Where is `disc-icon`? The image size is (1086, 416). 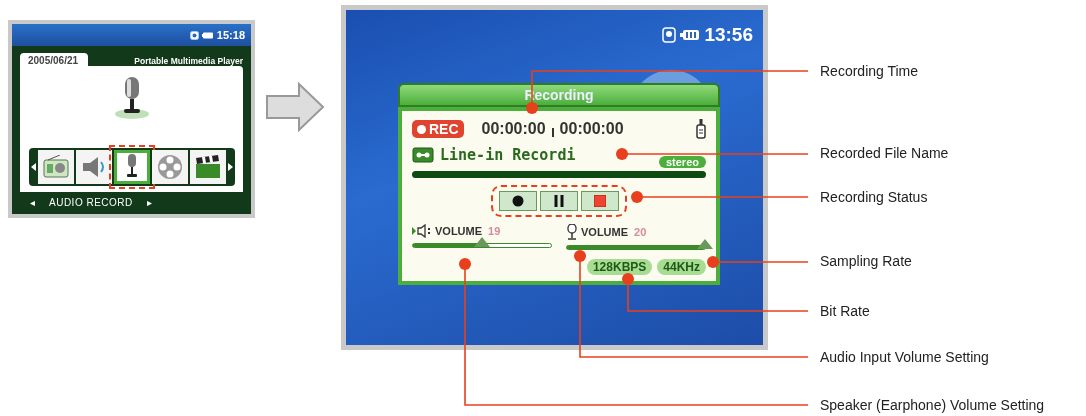 disc-icon is located at coordinates (194, 35).